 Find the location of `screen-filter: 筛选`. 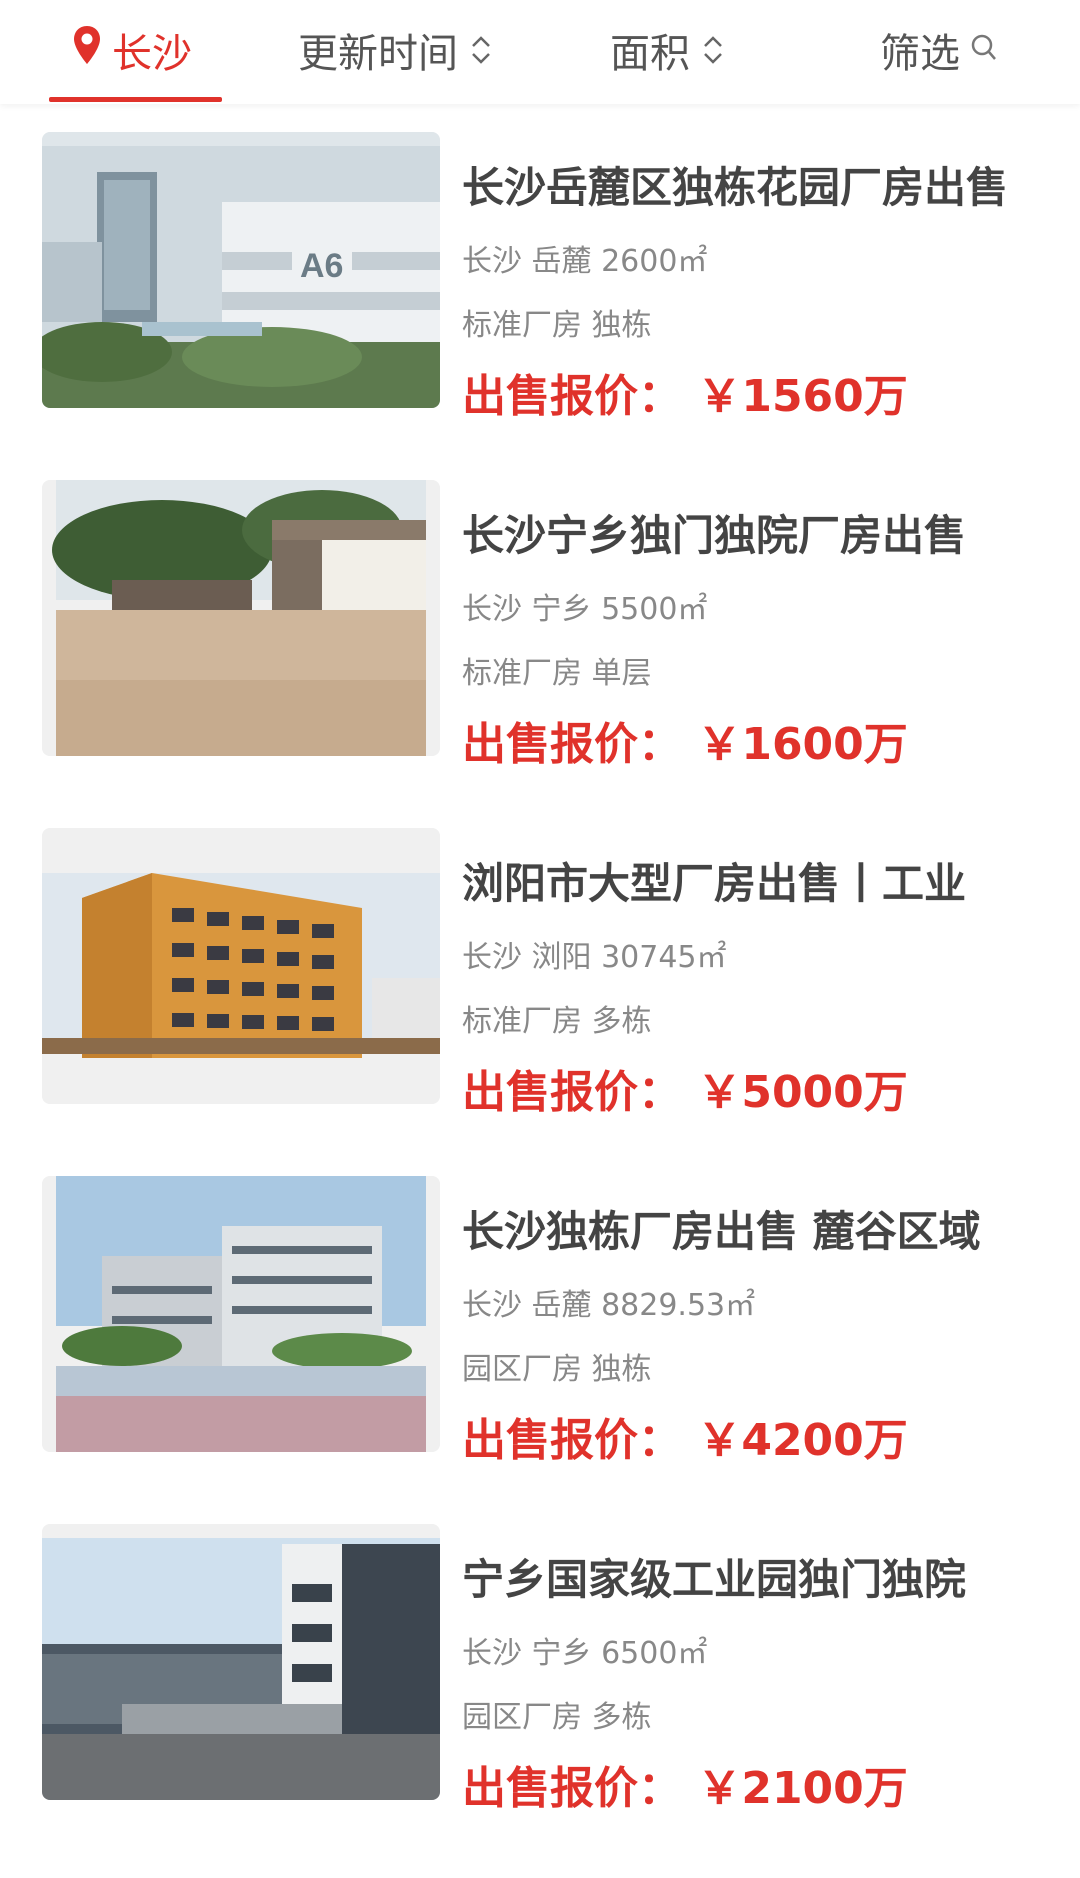

screen-filter: 筛选 is located at coordinates (939, 50).